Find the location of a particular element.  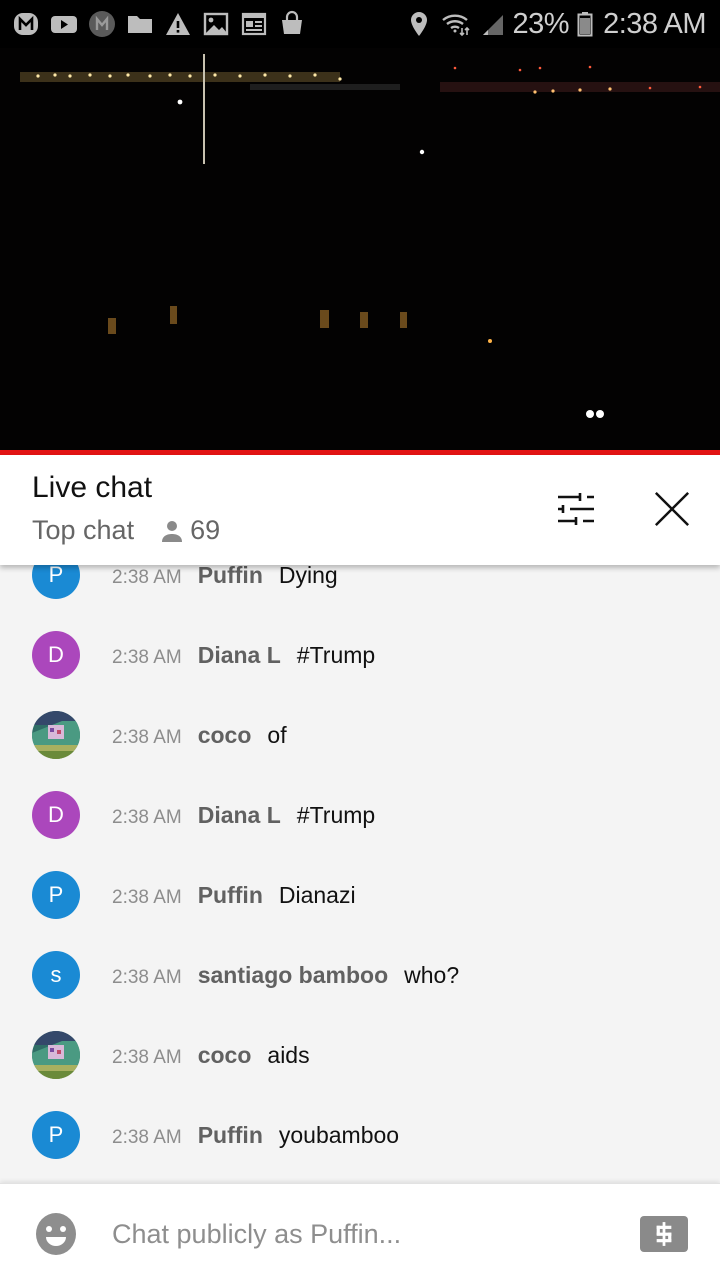

sliders-icon is located at coordinates (576, 509).